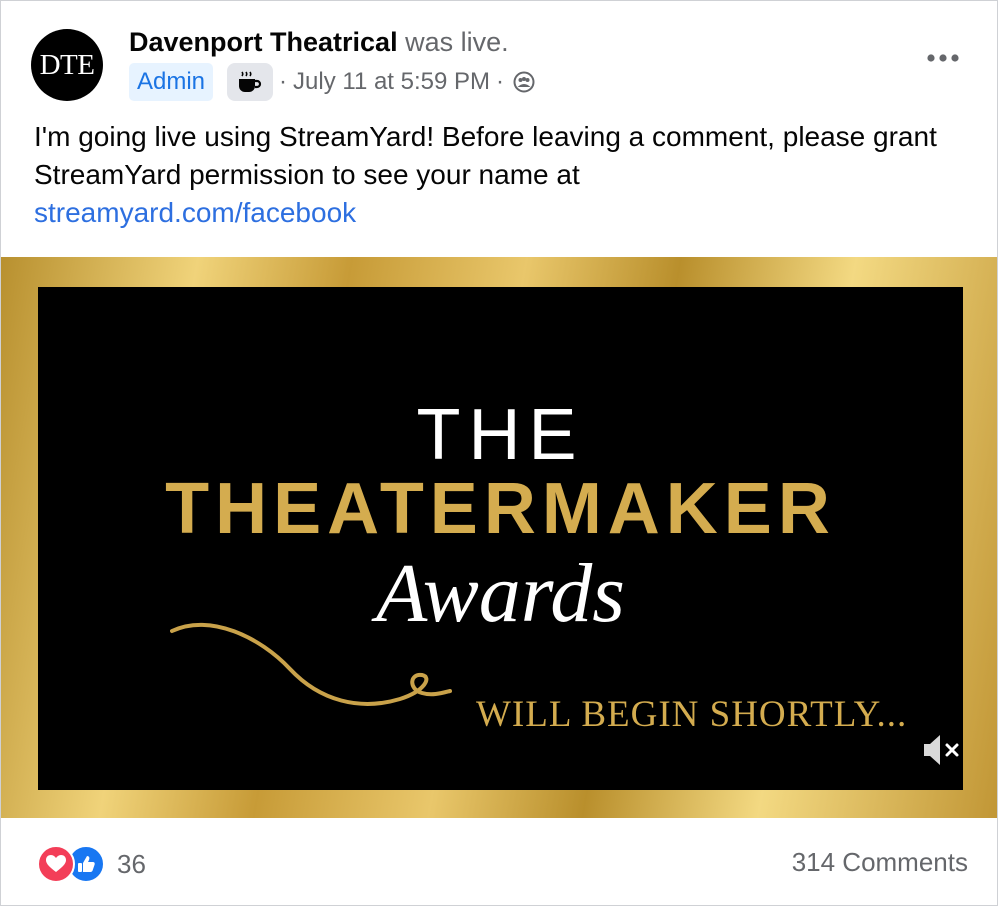 The width and height of the screenshot is (998, 906). Describe the element at coordinates (457, 42) in the screenshot. I see `live-status-text: was live.` at that location.